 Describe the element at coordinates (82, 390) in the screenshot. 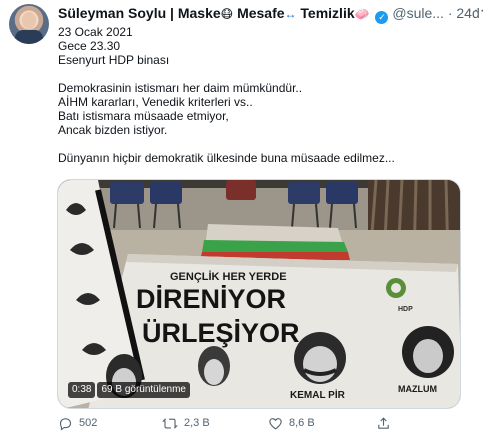

I see `video-duration: 0:38` at that location.